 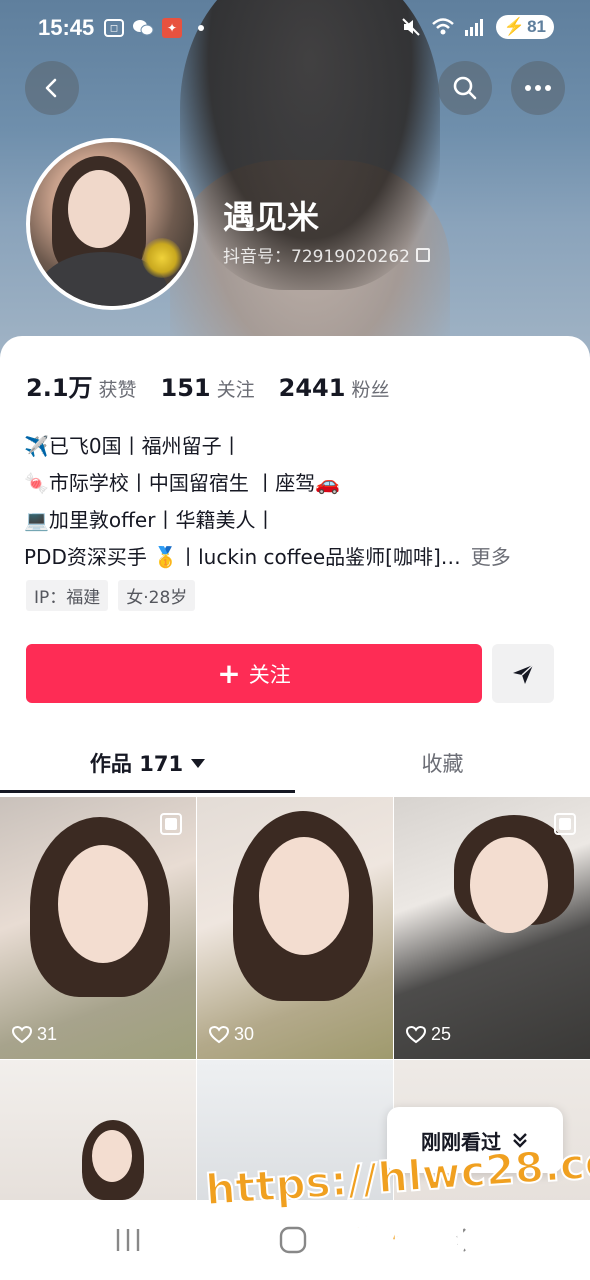 What do you see at coordinates (269, 674) in the screenshot?
I see `follow-button-label: 关注` at bounding box center [269, 674].